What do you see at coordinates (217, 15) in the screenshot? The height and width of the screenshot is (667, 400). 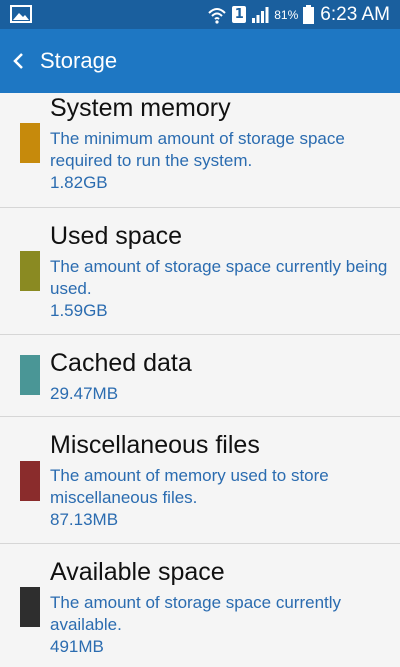 I see `wifi-icon` at bounding box center [217, 15].